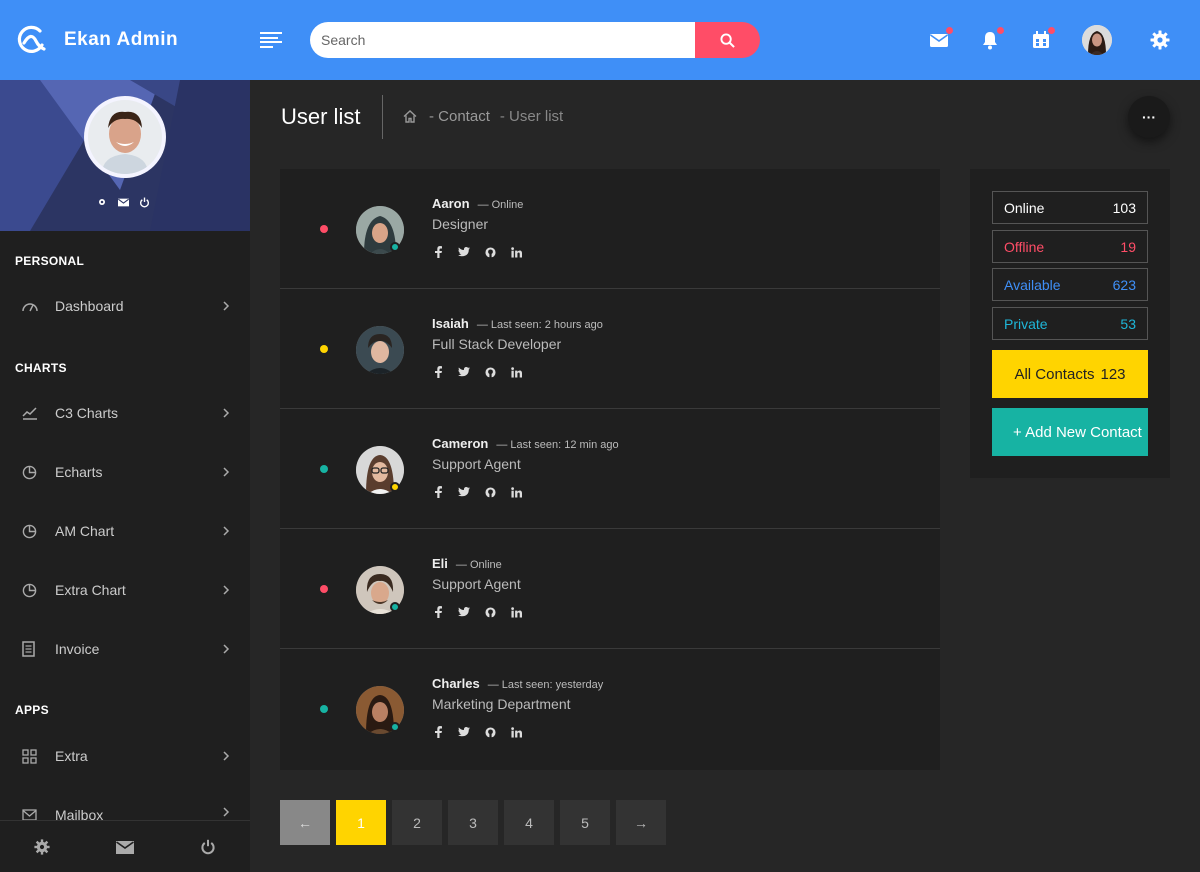 This screenshot has width=1200, height=872. What do you see at coordinates (1097, 40) in the screenshot?
I see `user-avatar` at bounding box center [1097, 40].